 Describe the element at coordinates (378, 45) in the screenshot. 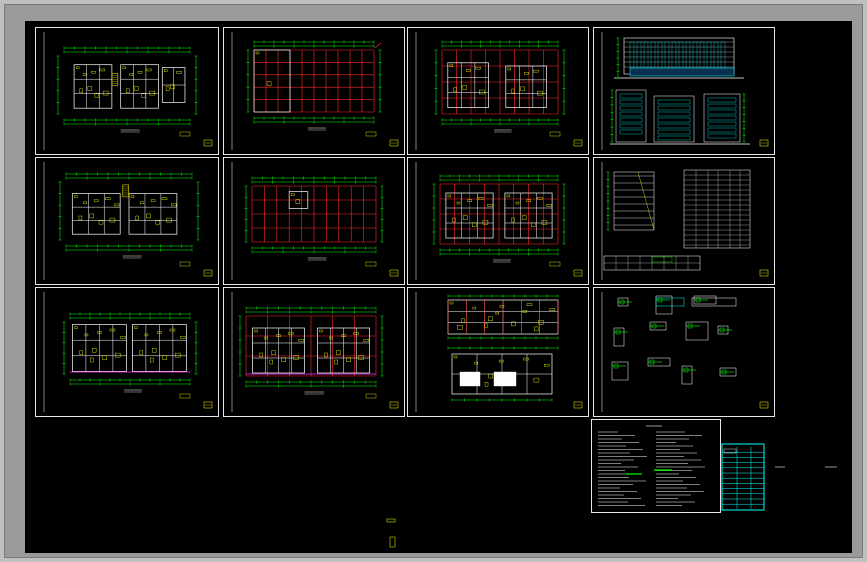

I see `cad-line` at that location.